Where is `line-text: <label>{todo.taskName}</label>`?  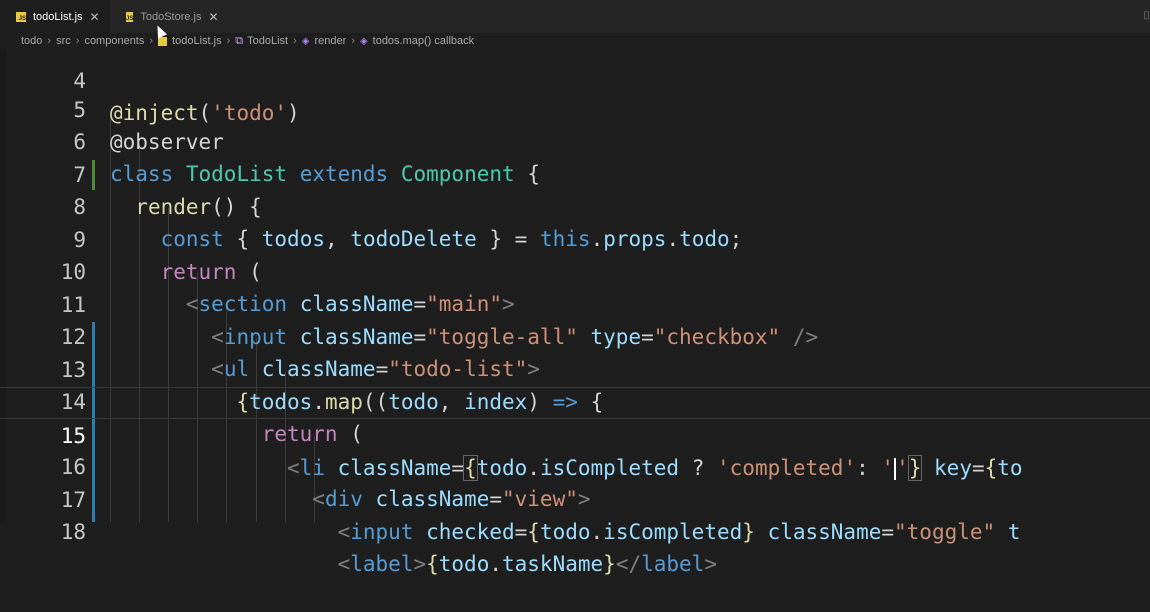
line-text: <label>{todo.taskName}</label> is located at coordinates (527, 564).